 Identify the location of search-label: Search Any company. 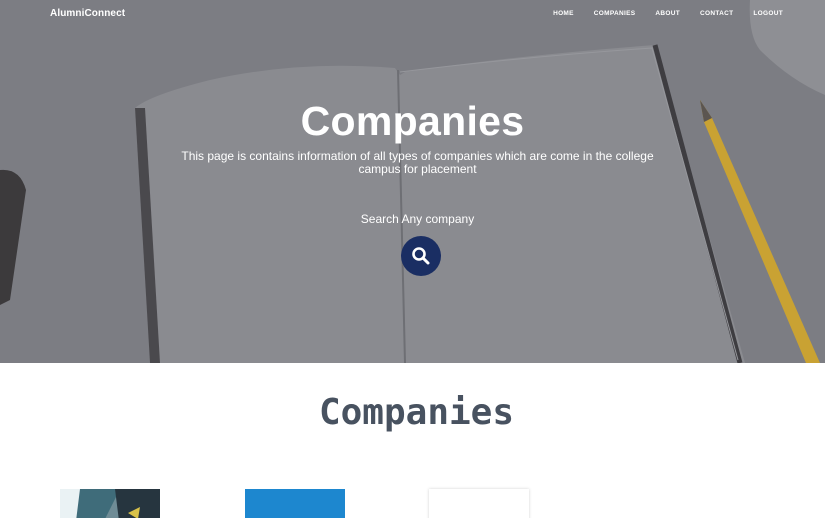
(417, 219).